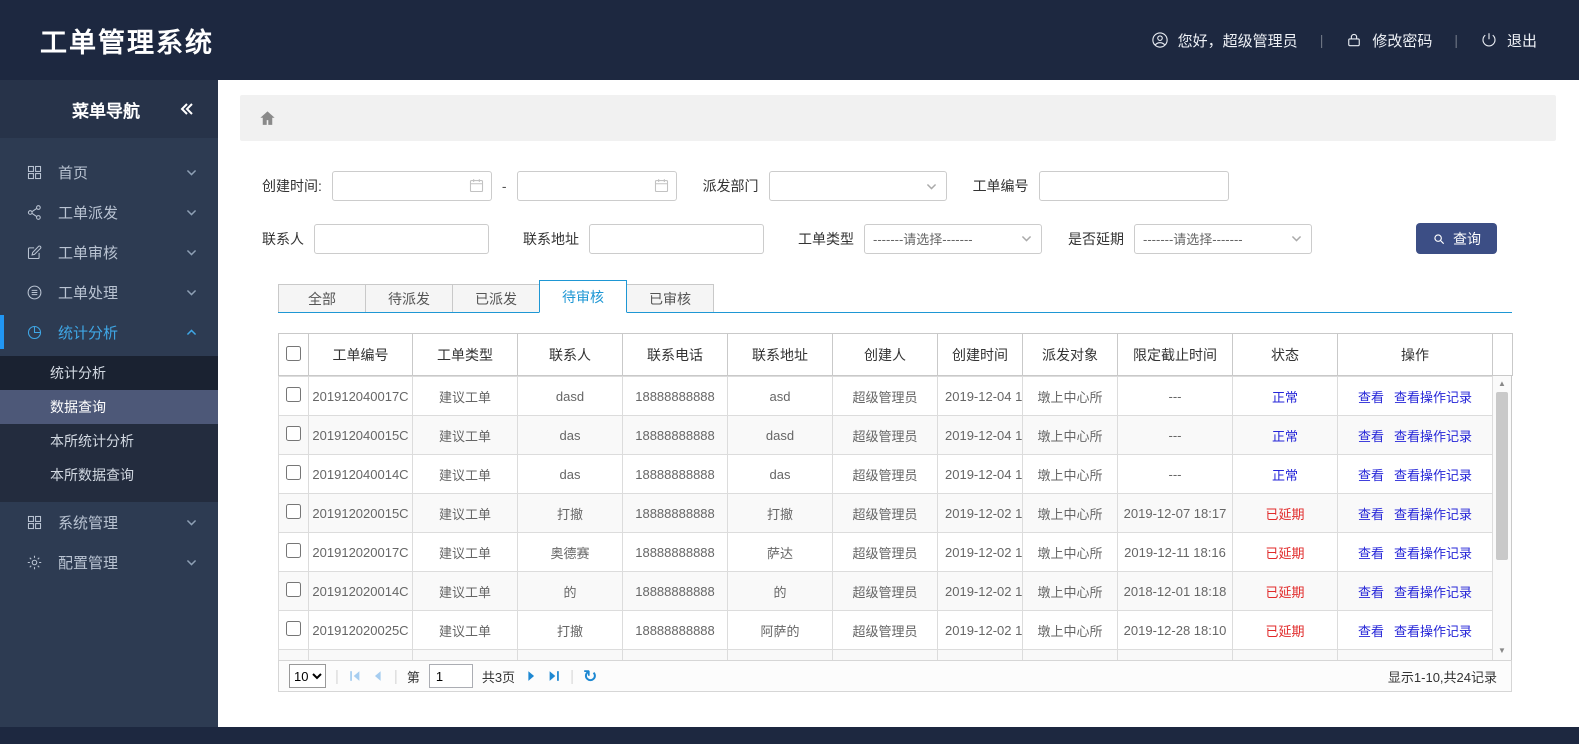  What do you see at coordinates (283, 238) in the screenshot?
I see `contact-label: 联系人` at bounding box center [283, 238].